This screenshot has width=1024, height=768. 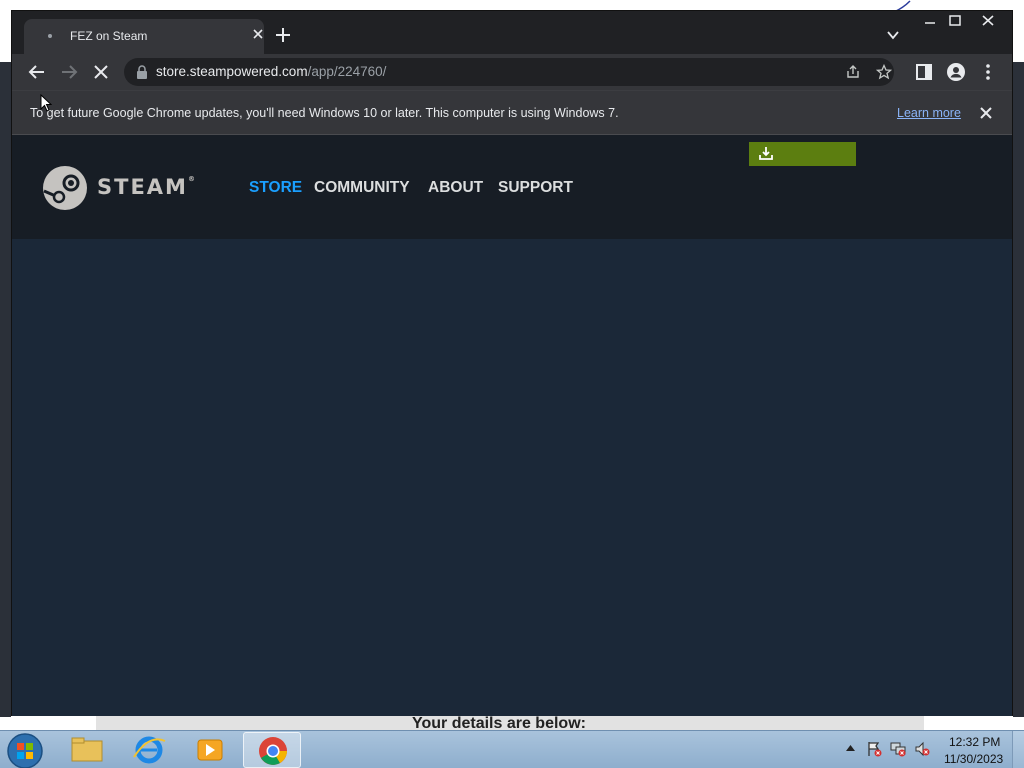 I want to click on volume-muted-icon, so click(x=922, y=749).